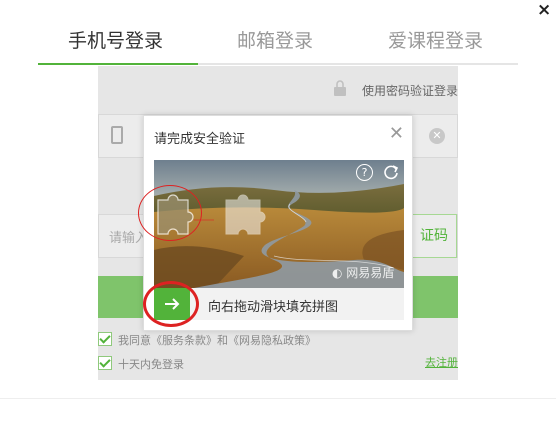  Describe the element at coordinates (278, 398) in the screenshot. I see `bottom-divider` at that location.